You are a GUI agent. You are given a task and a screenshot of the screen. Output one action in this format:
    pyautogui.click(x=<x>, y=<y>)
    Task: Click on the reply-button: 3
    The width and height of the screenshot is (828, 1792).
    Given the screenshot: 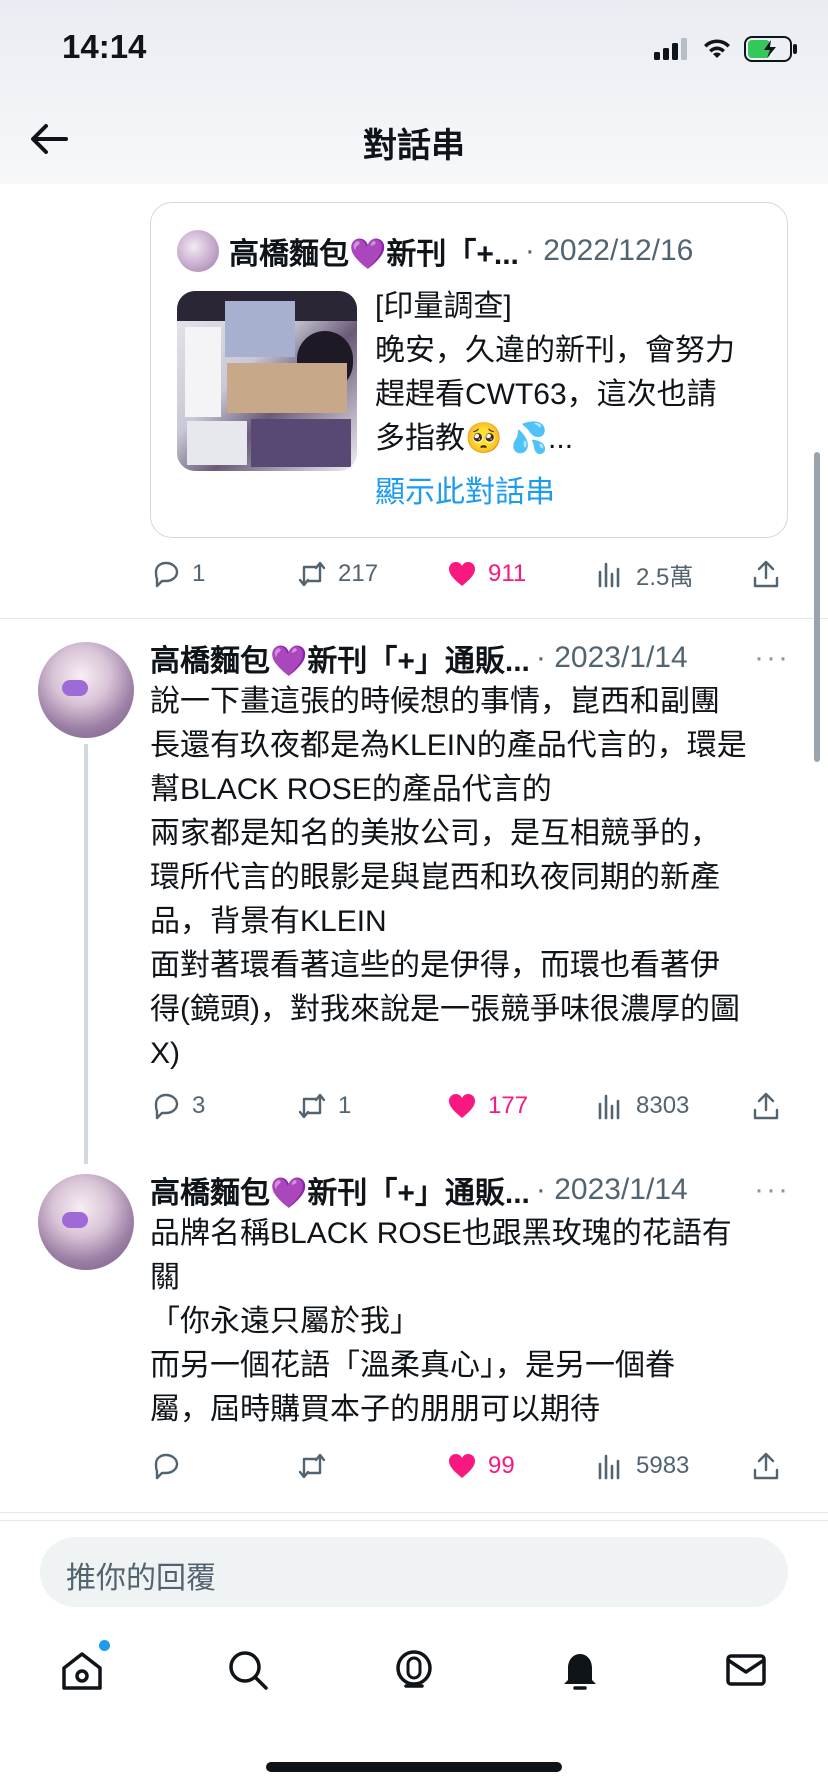 What is the action you would take?
    pyautogui.click(x=177, y=1106)
    